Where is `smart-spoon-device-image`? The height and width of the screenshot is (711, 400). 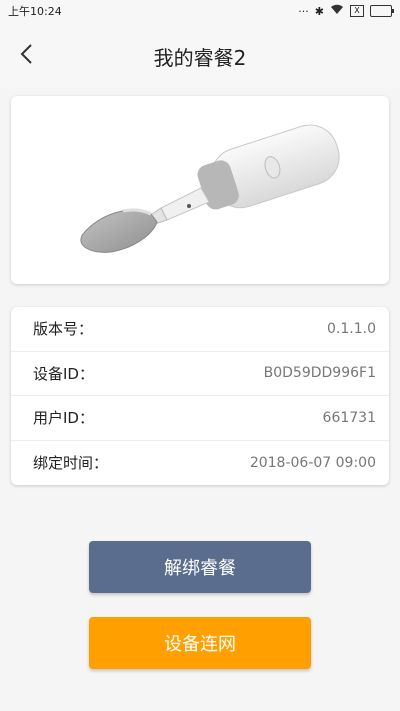
smart-spoon-device-image is located at coordinates (210, 188).